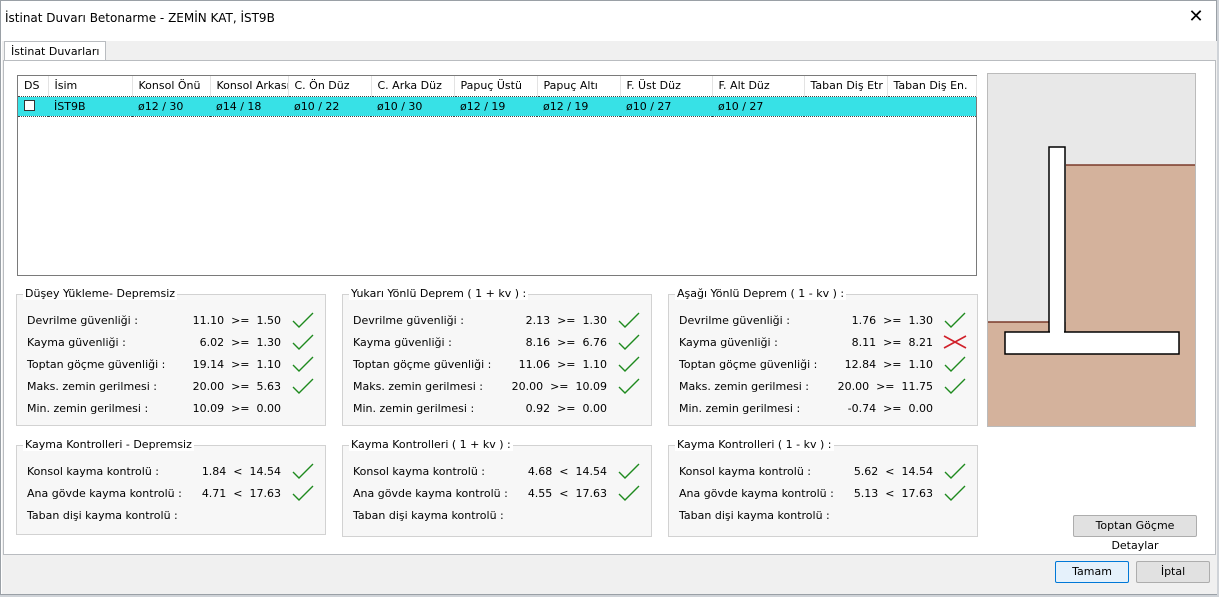 The width and height of the screenshot is (1219, 597). I want to click on wall-footing, so click(1092, 343).